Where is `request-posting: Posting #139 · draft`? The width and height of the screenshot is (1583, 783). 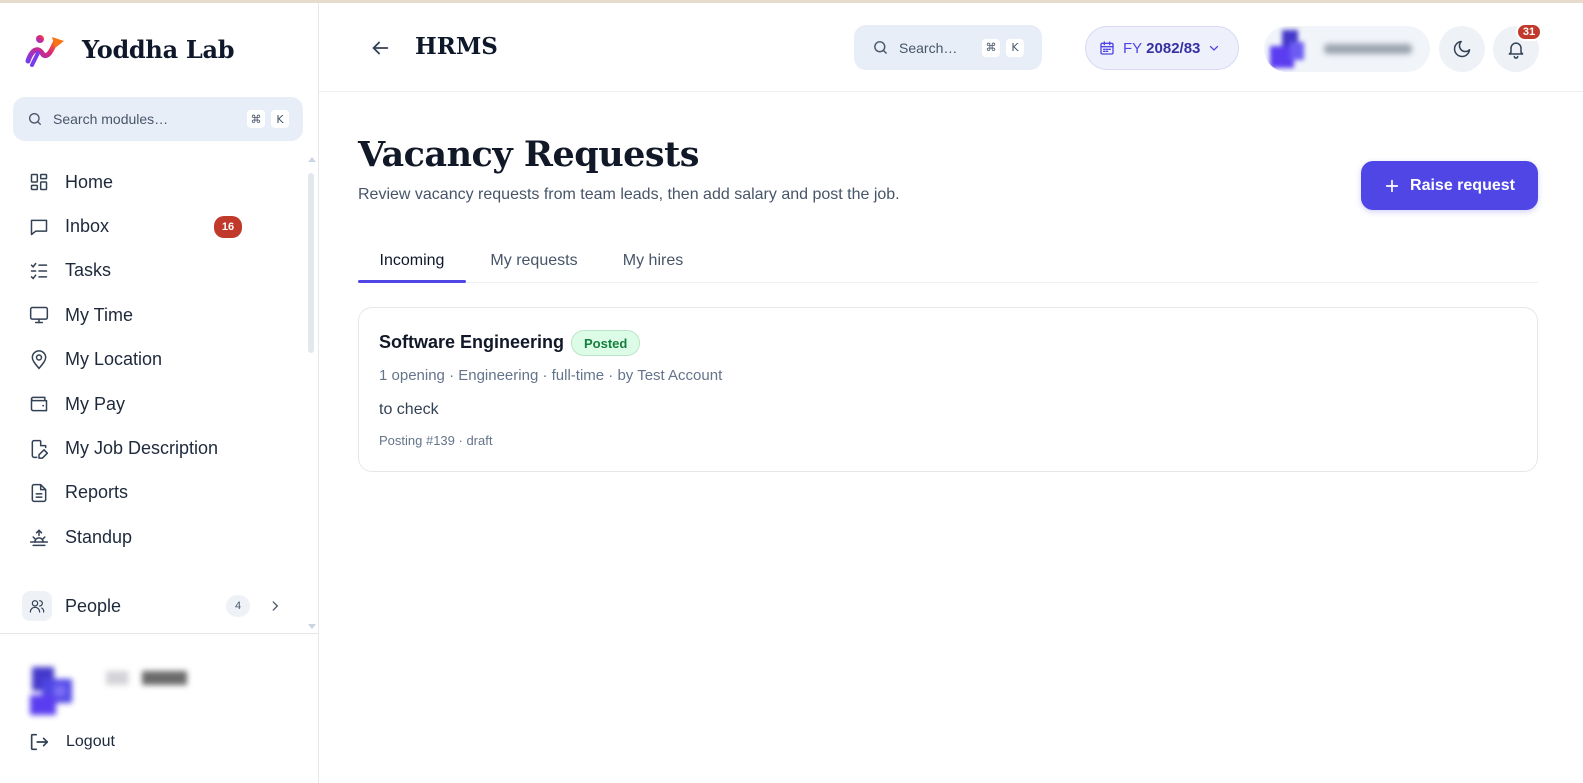
request-posting: Posting #139 · draft is located at coordinates (436, 440).